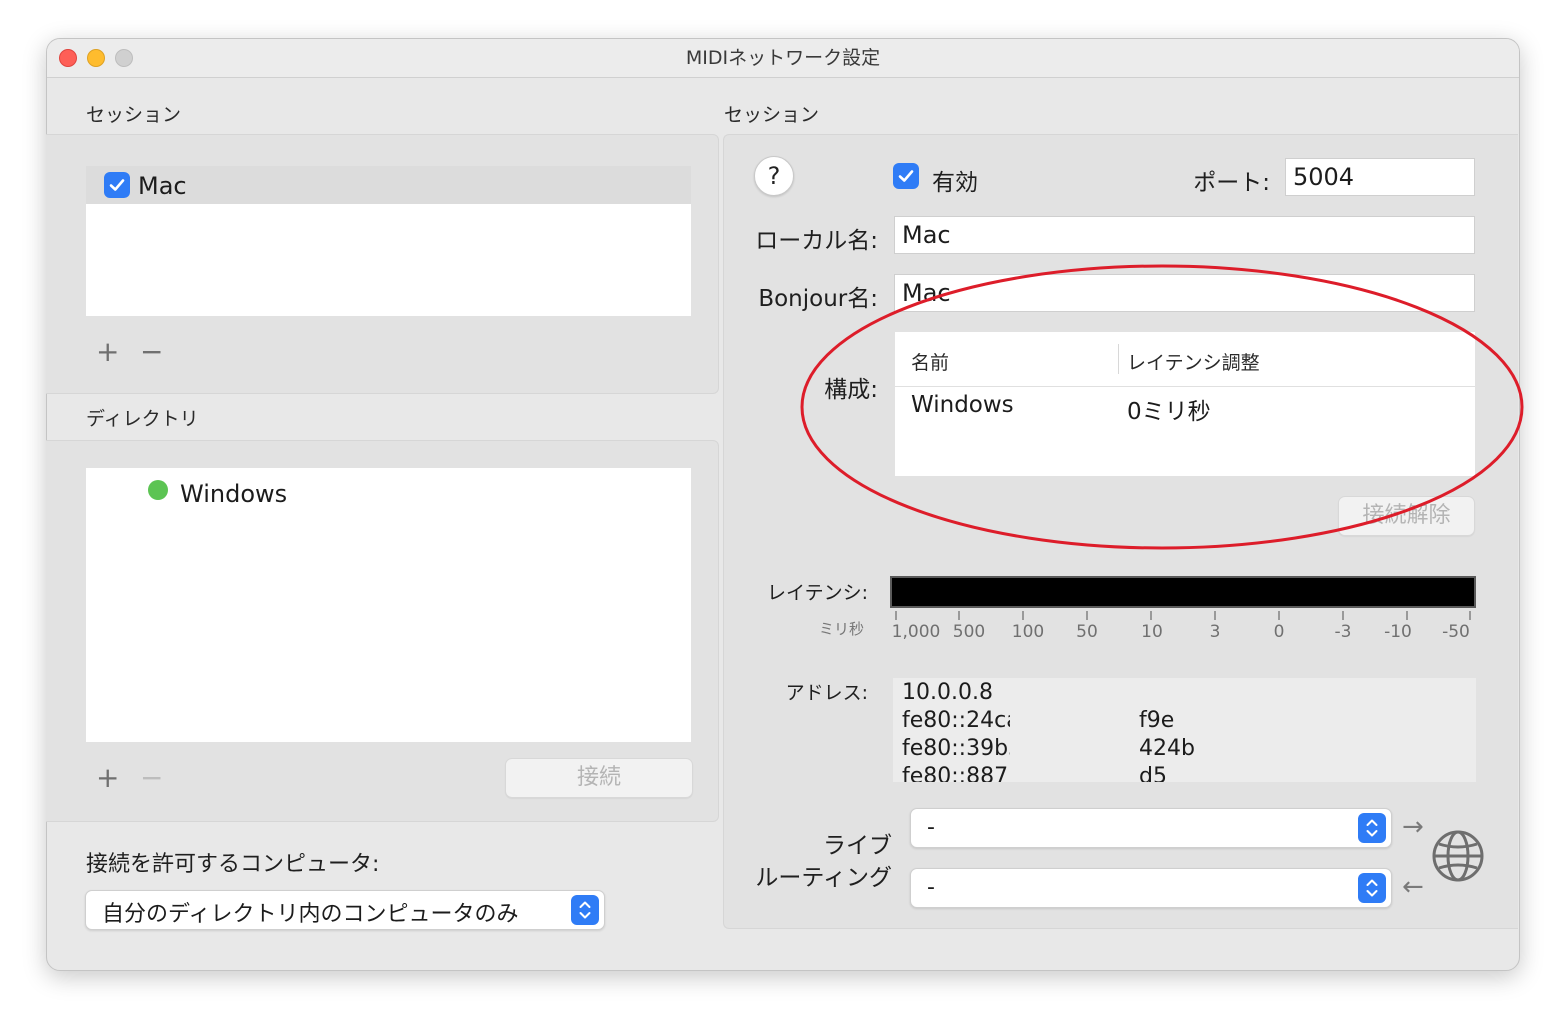 The width and height of the screenshot is (1564, 1024). I want to click on port-label: ポート:, so click(1231, 183).